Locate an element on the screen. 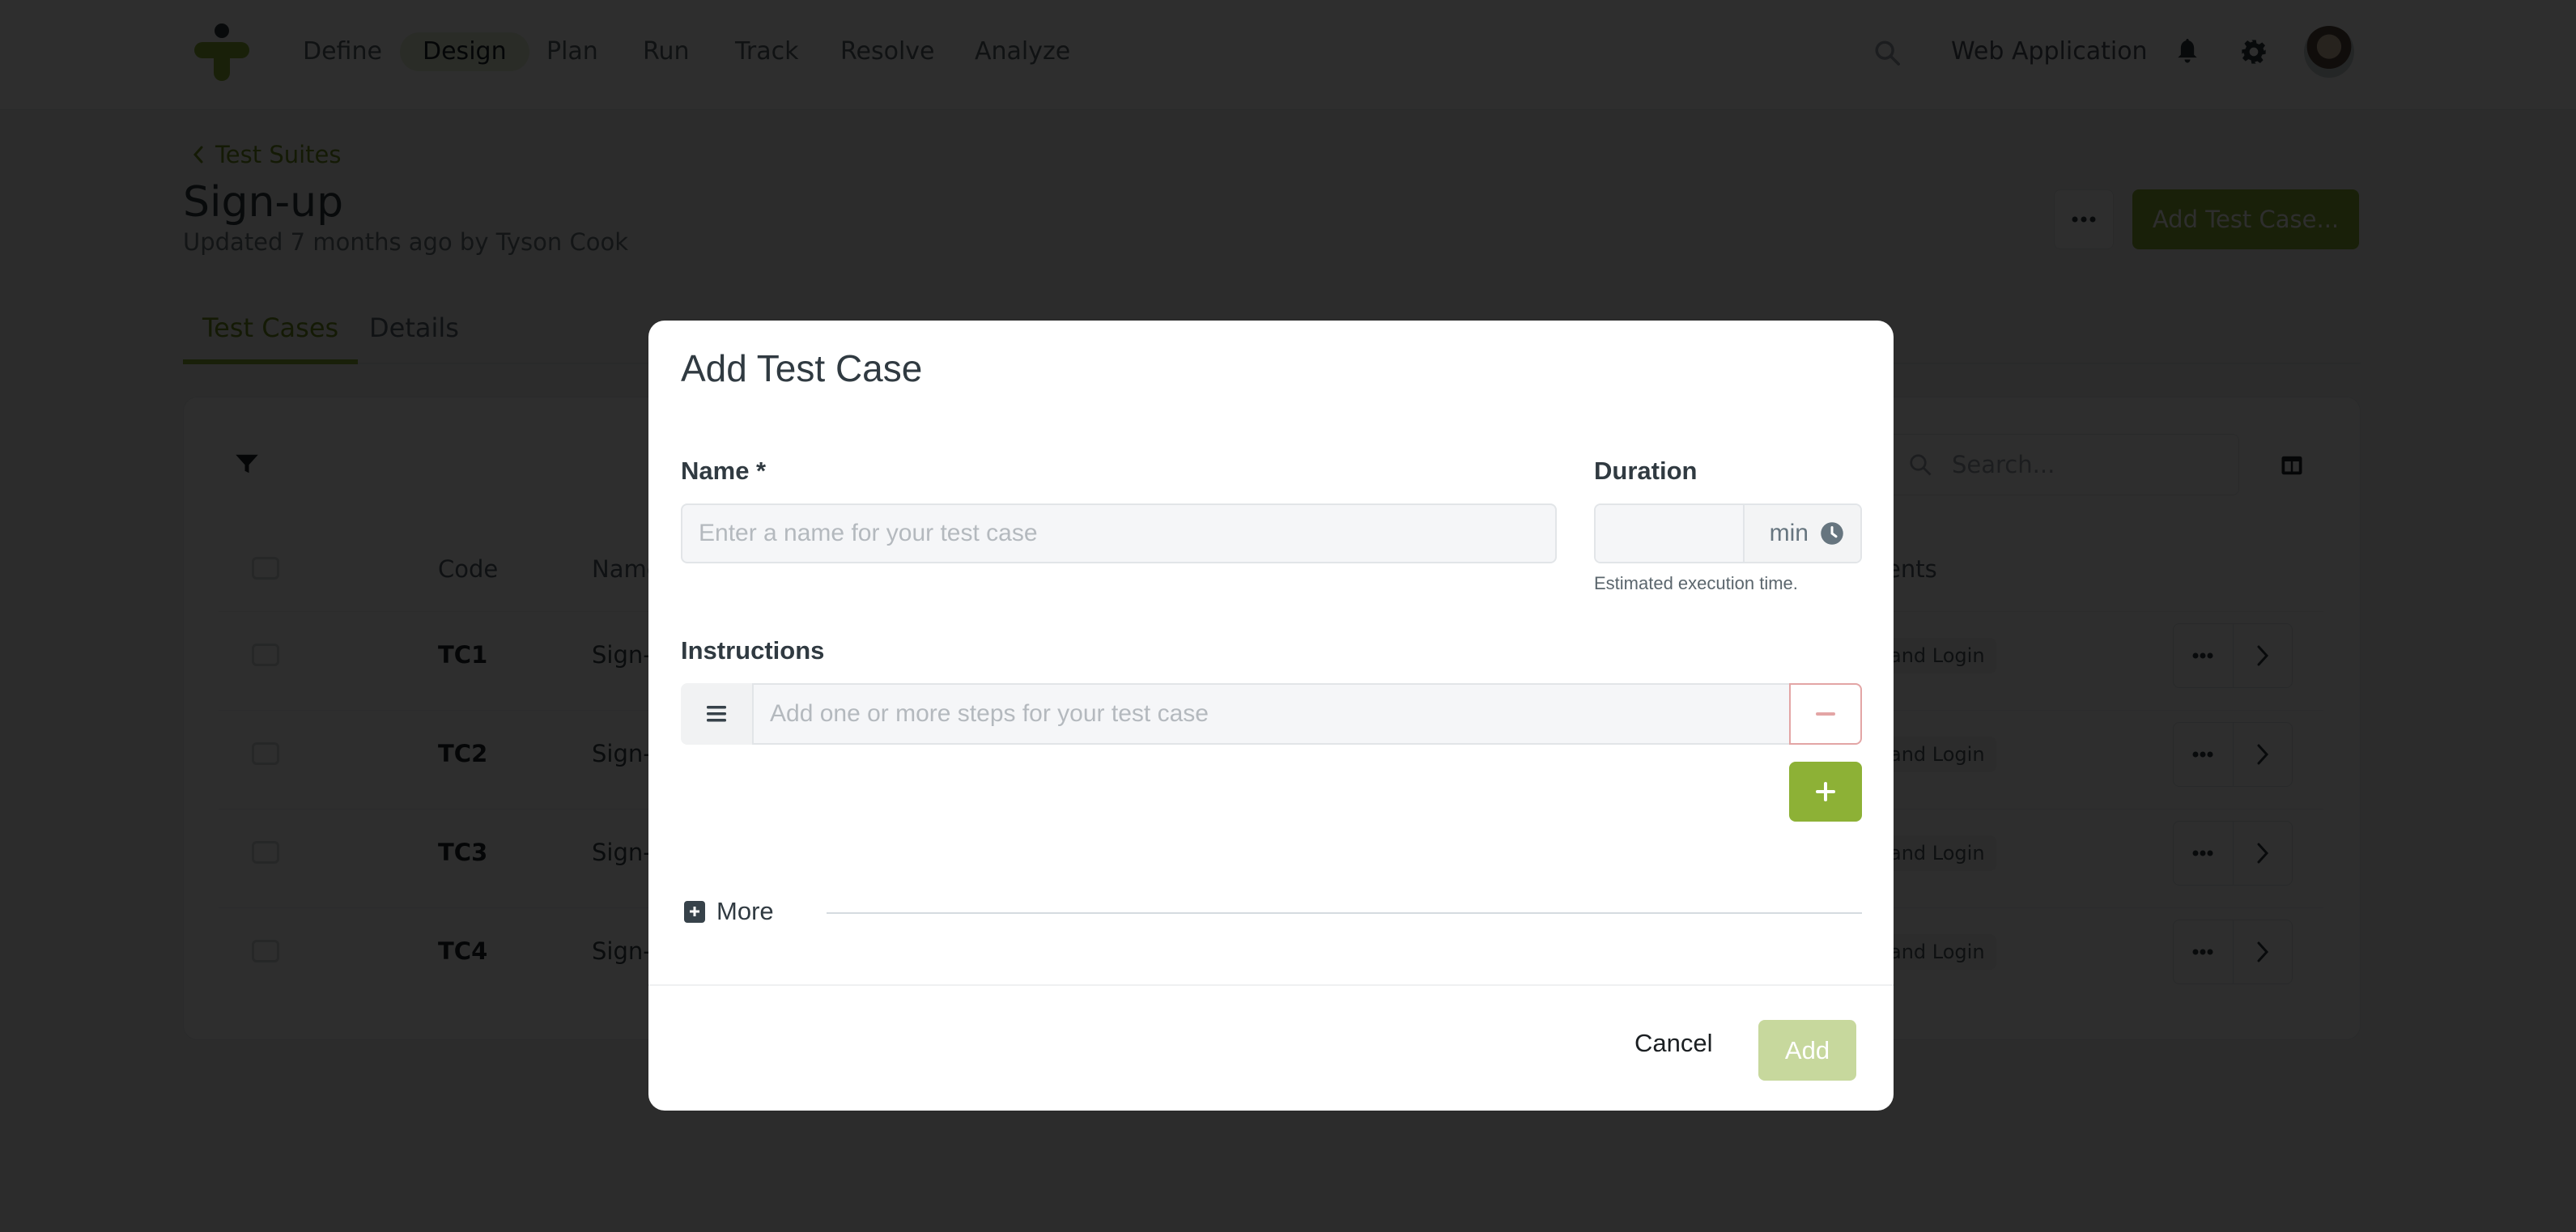 This screenshot has width=2576, height=1232. plus-icon is located at coordinates (1825, 792).